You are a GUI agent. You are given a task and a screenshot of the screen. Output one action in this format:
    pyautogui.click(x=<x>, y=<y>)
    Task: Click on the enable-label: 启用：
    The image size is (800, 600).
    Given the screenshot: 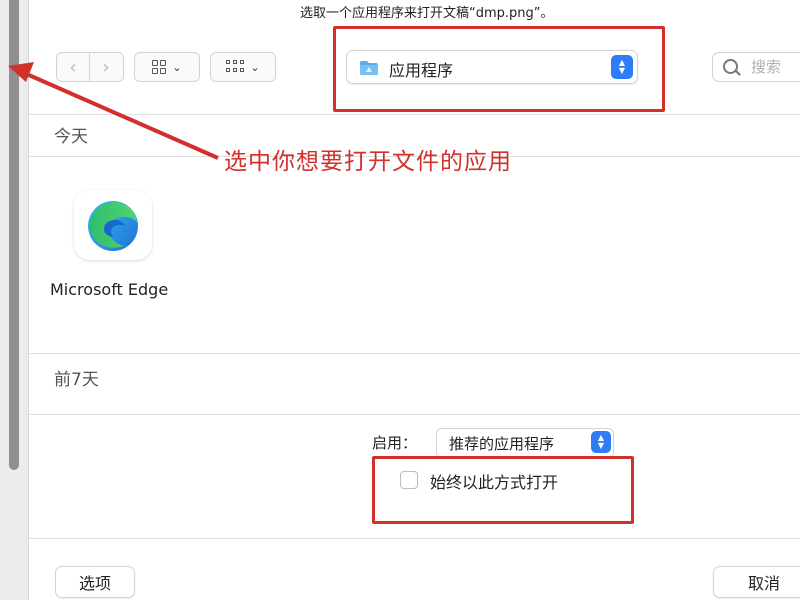 What is the action you would take?
    pyautogui.click(x=395, y=443)
    